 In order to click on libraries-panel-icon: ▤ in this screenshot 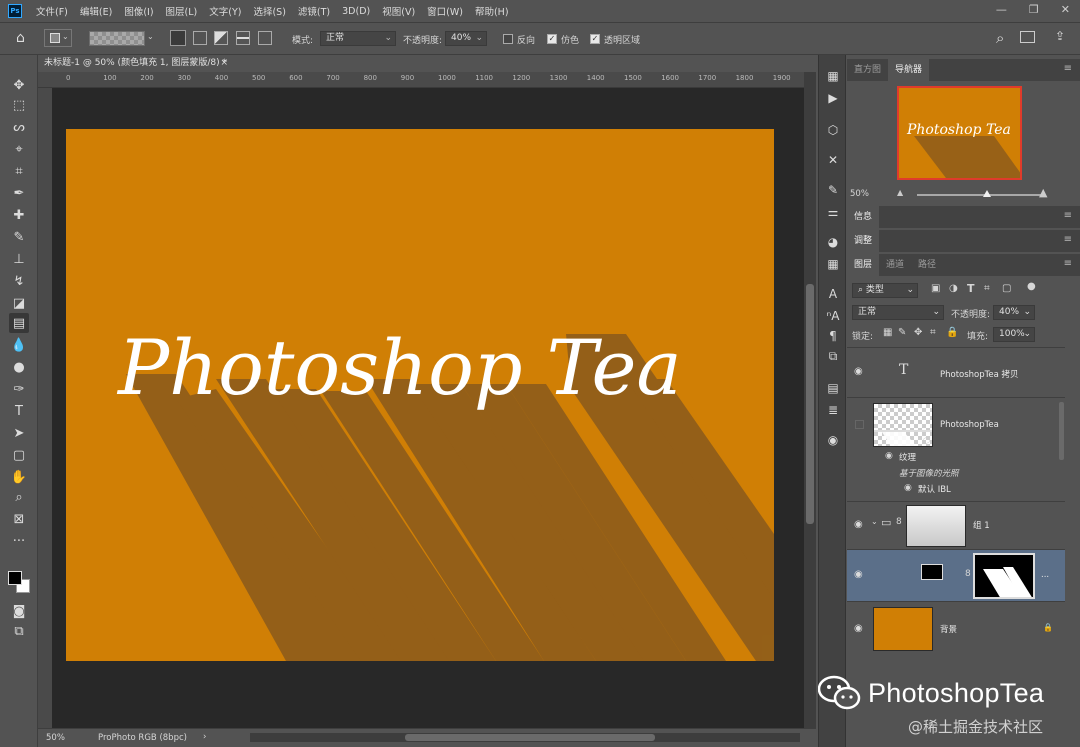, I will do `click(833, 388)`.